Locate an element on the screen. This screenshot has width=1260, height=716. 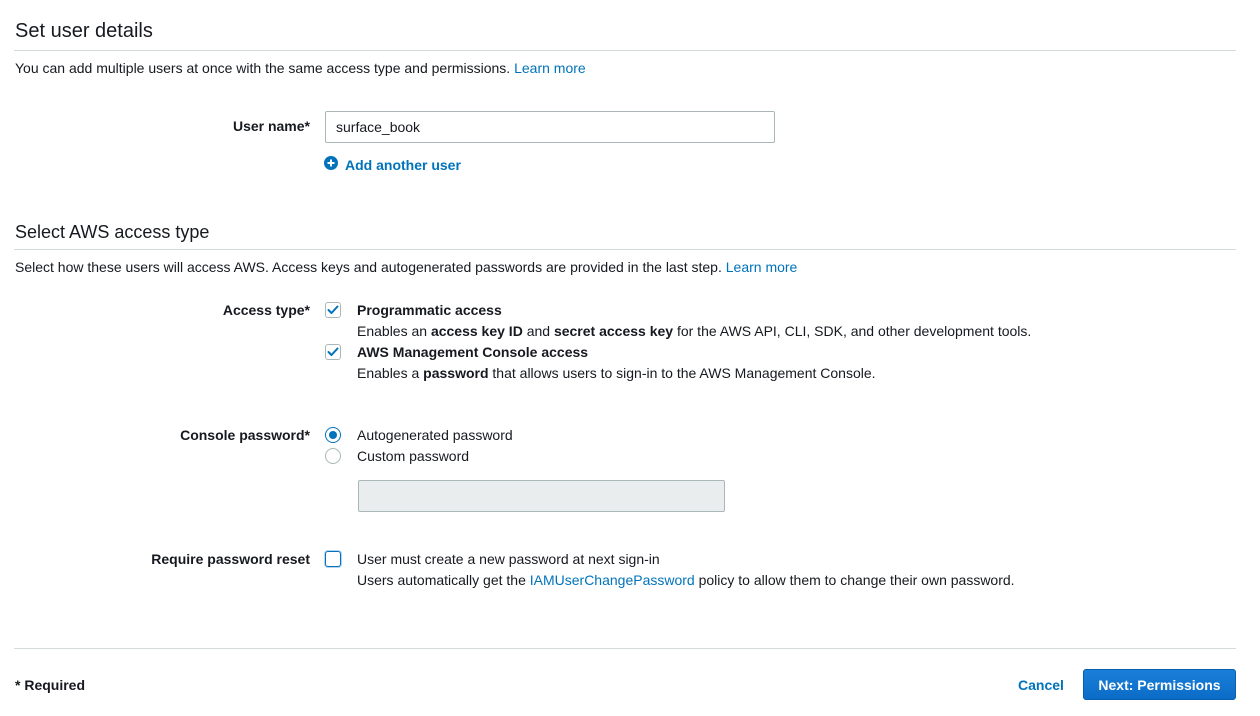
autogenerated-password-radio is located at coordinates (333, 435).